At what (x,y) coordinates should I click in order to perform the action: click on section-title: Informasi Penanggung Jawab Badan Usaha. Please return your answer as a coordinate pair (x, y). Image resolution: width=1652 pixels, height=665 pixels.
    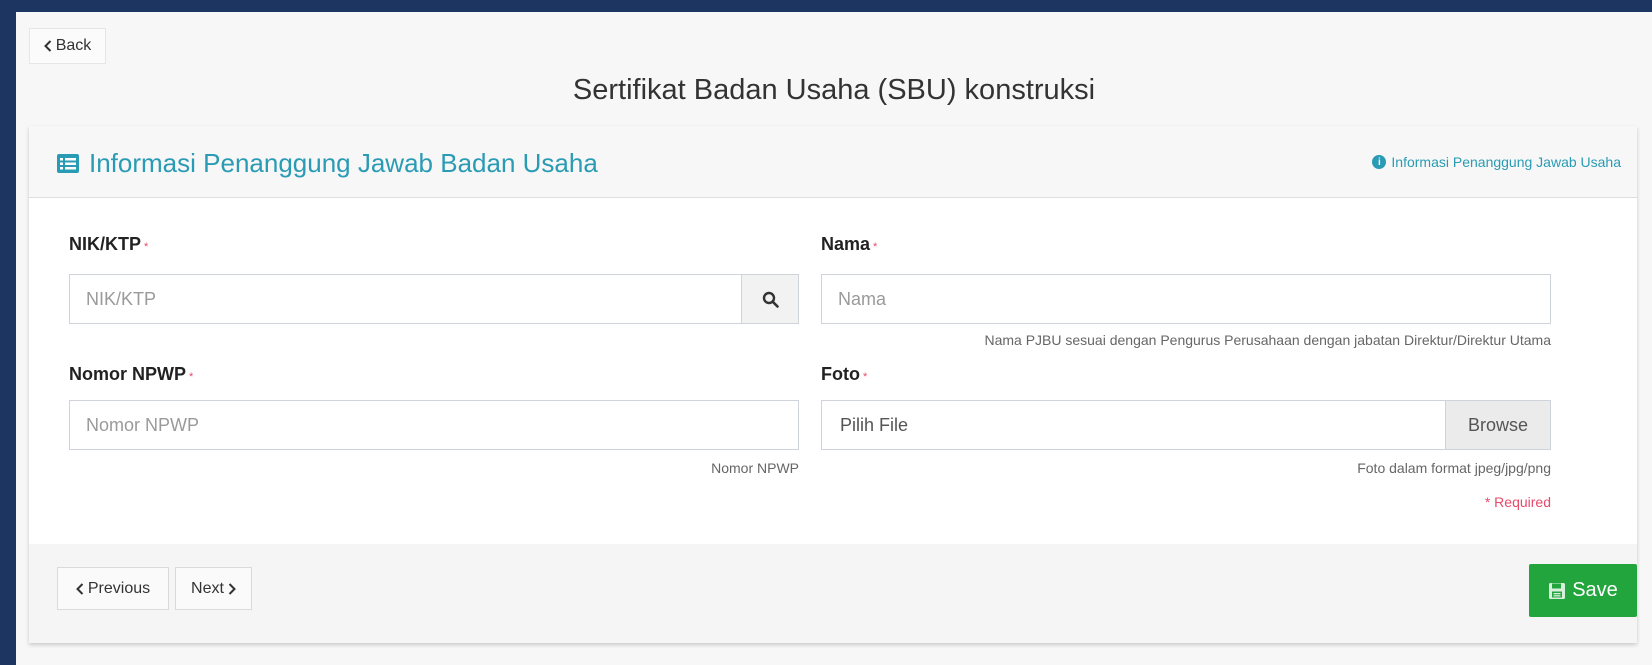
    Looking at the image, I should click on (327, 163).